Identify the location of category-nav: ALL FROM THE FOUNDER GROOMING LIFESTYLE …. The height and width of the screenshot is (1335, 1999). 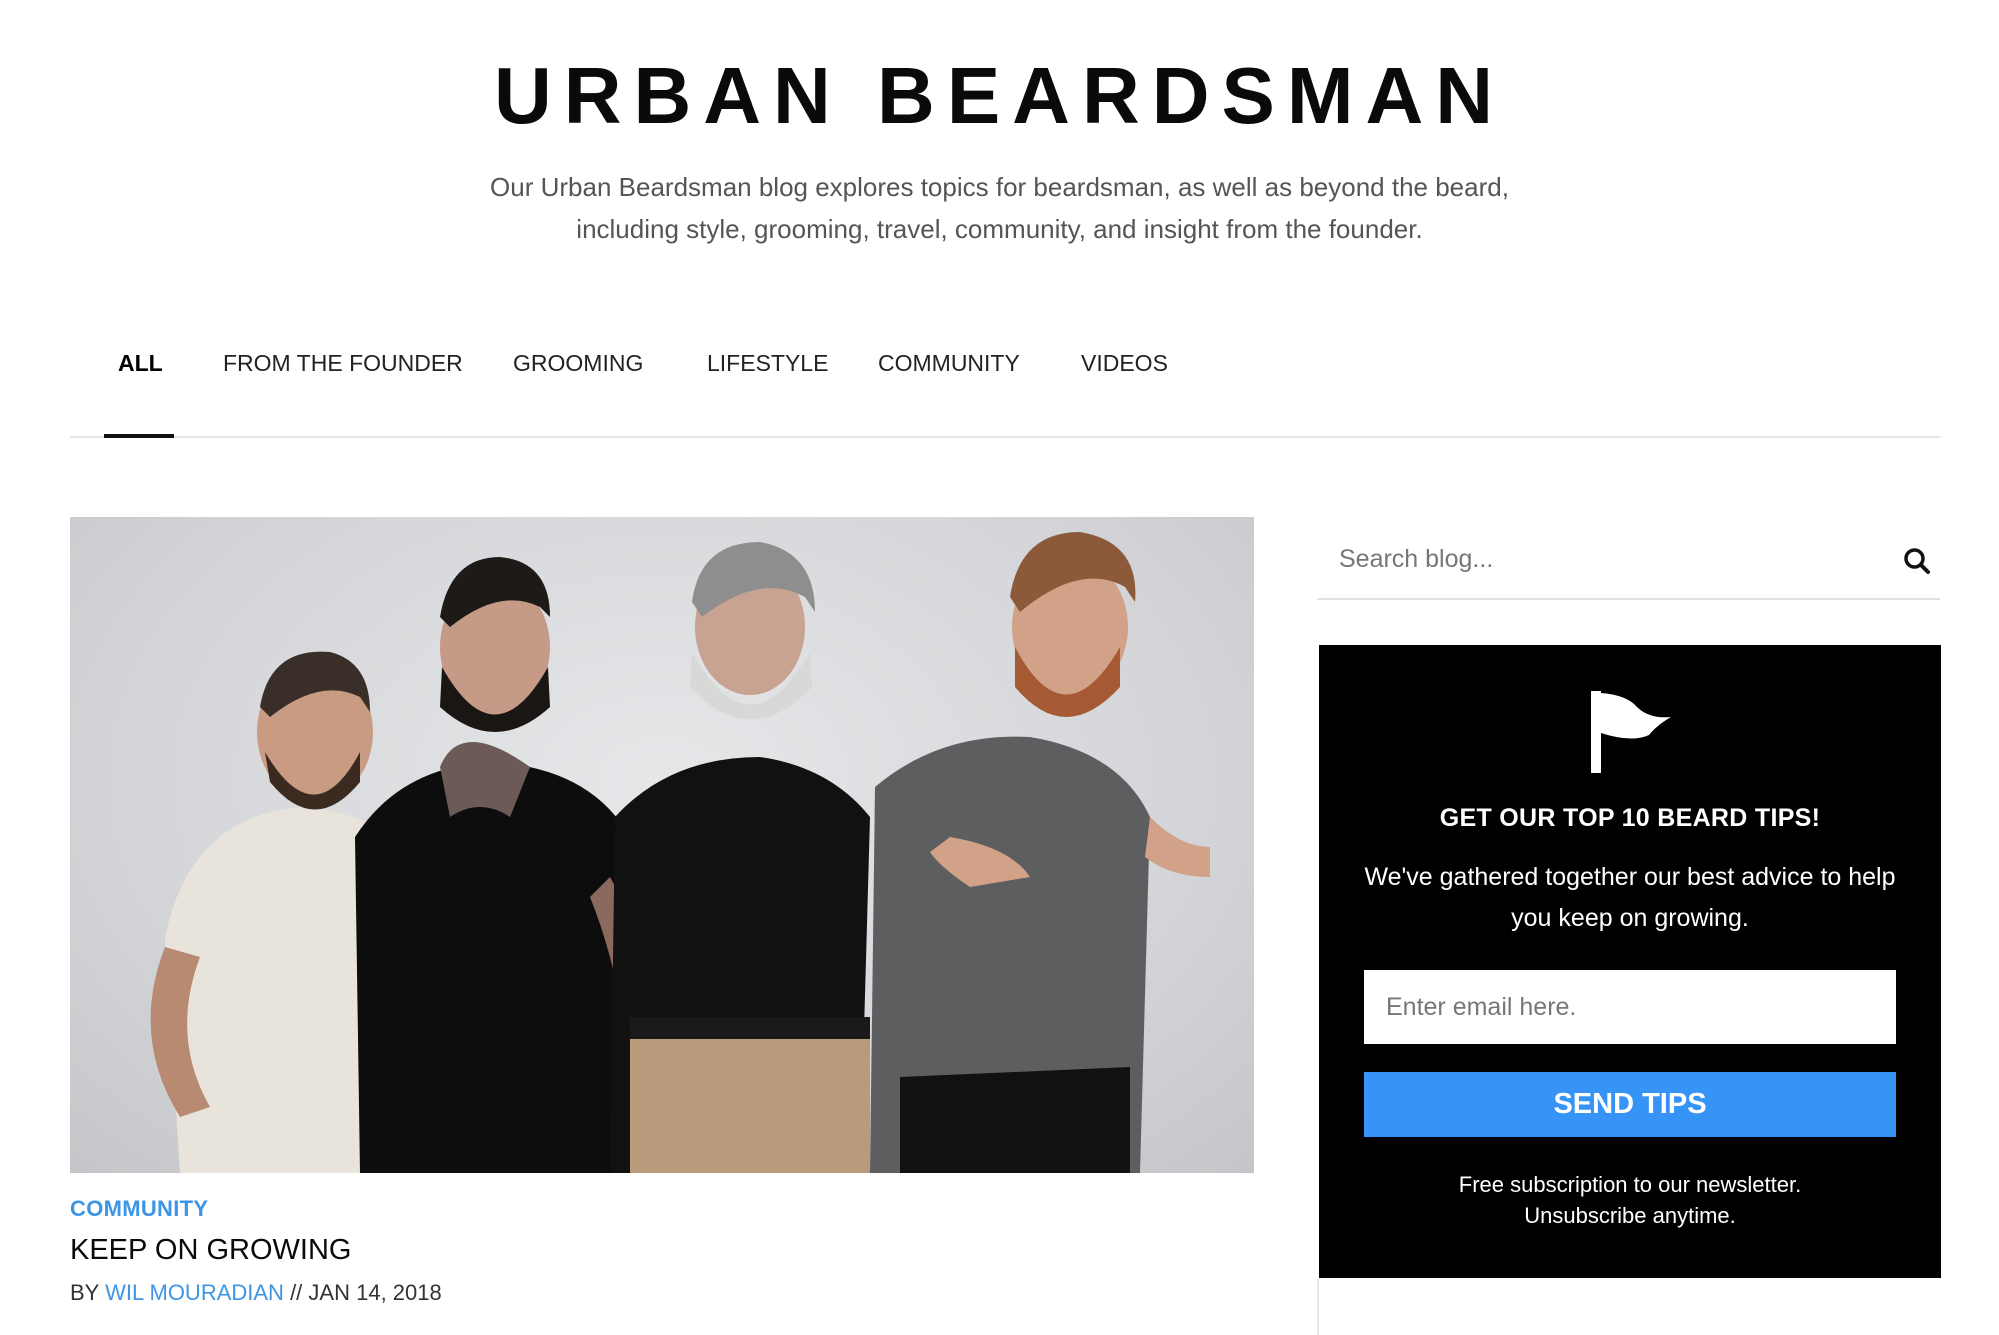
(1005, 384).